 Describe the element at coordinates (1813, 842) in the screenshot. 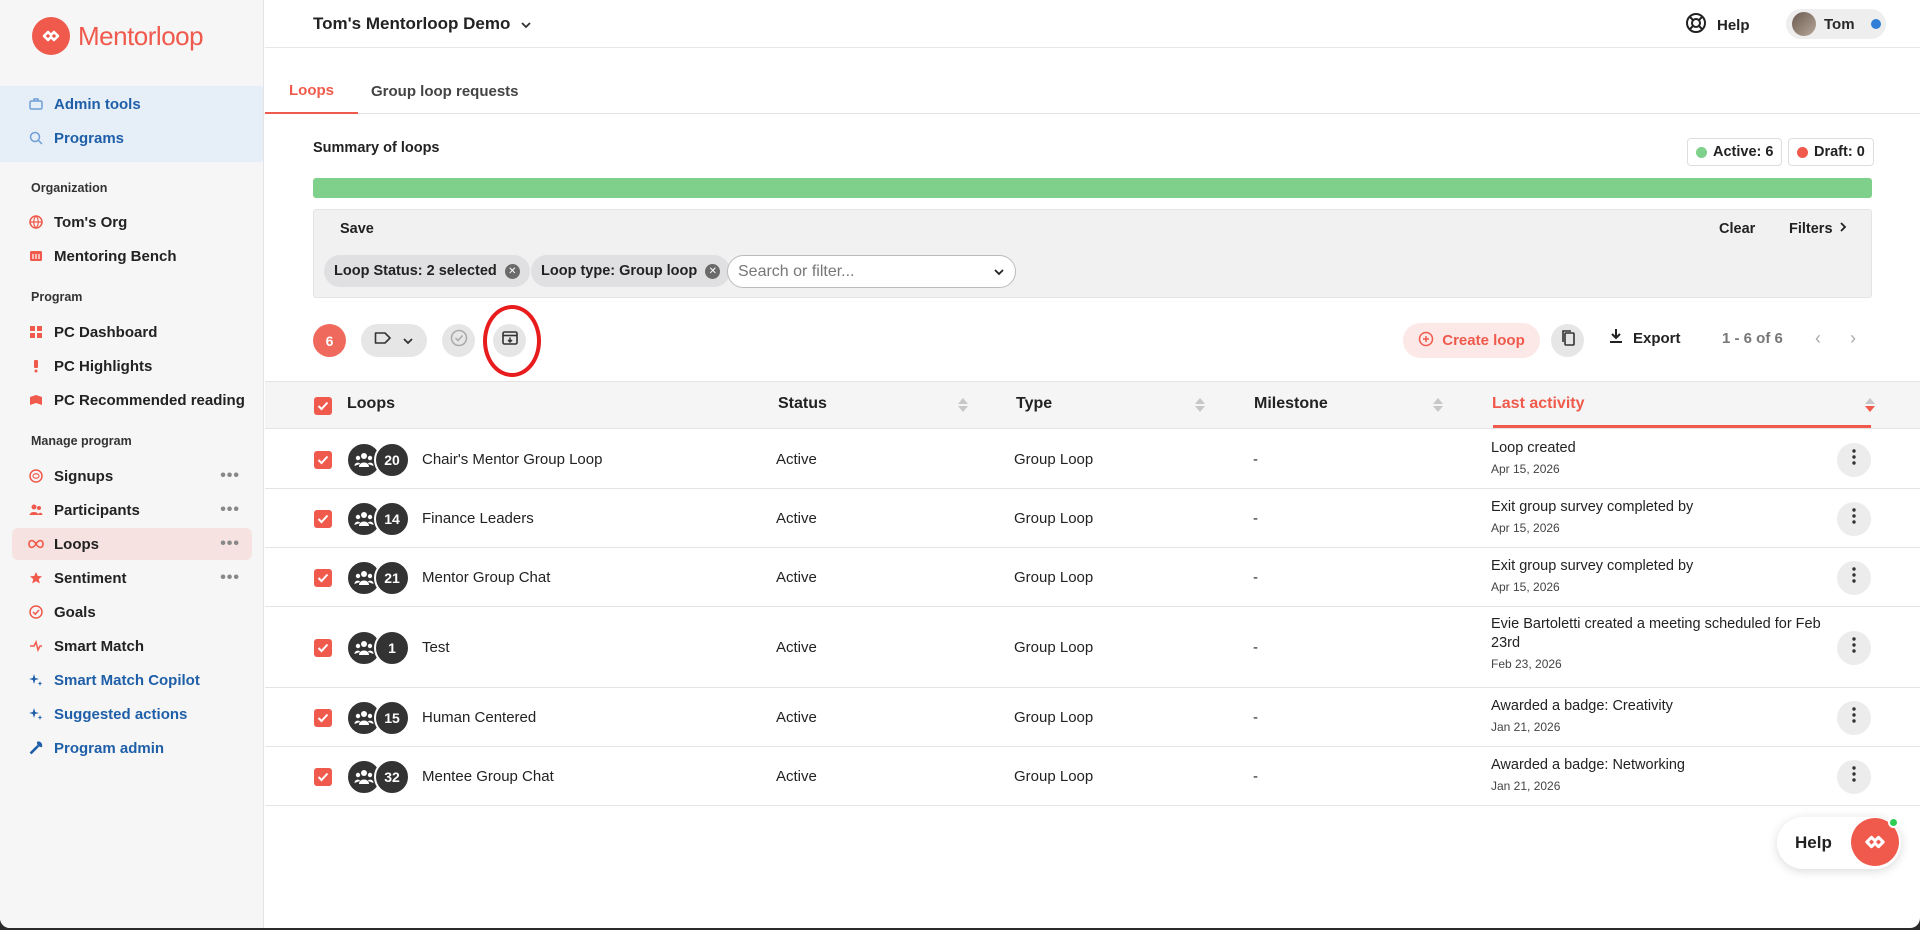

I see `help-widget-label: Help` at that location.